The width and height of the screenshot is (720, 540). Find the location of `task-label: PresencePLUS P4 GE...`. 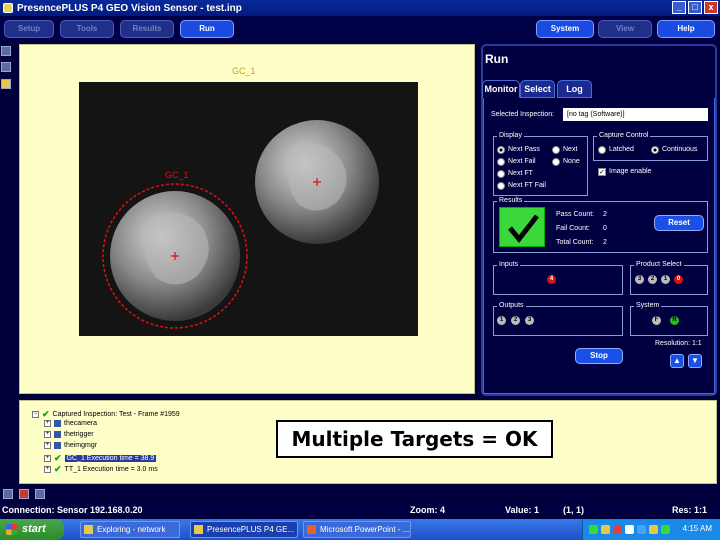

task-label: PresencePLUS P4 GE... is located at coordinates (251, 529).